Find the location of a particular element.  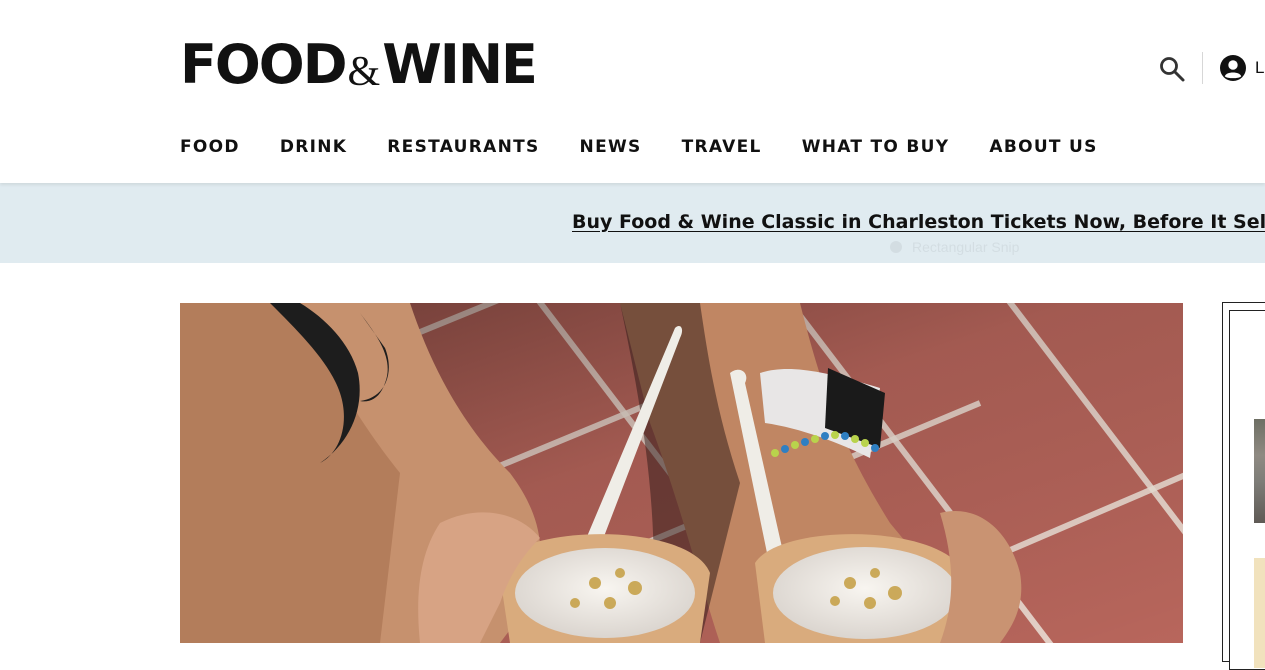

account-label: L is located at coordinates (1260, 67).